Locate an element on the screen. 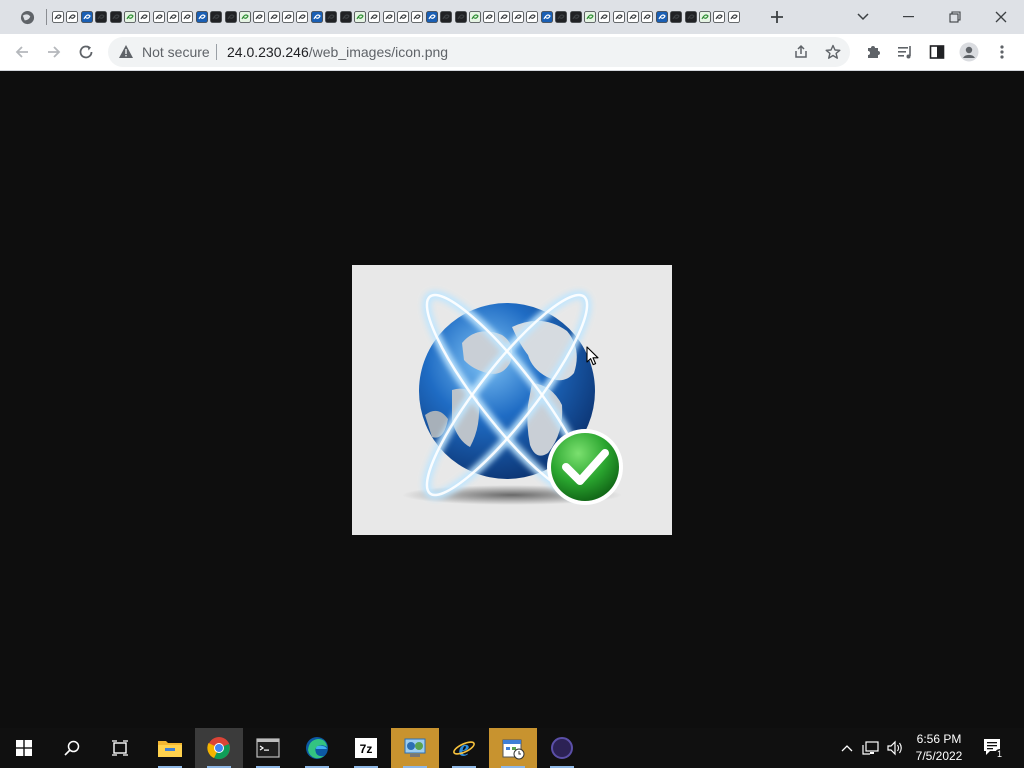  warning-triangle-icon is located at coordinates (126, 54).